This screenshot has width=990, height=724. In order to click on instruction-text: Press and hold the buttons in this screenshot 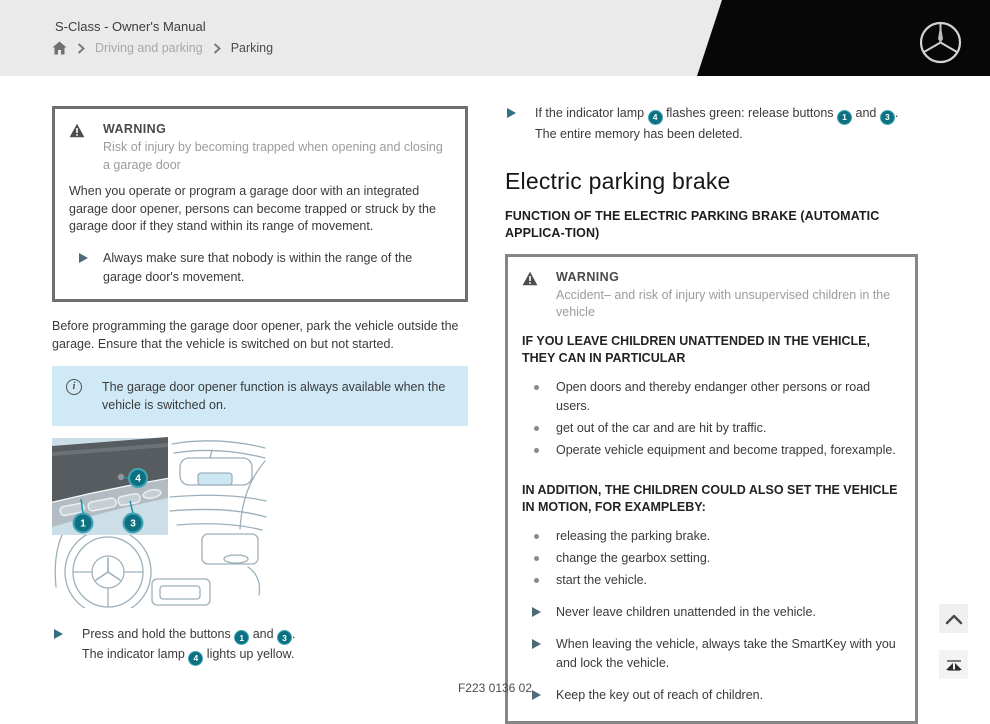, I will do `click(156, 633)`.